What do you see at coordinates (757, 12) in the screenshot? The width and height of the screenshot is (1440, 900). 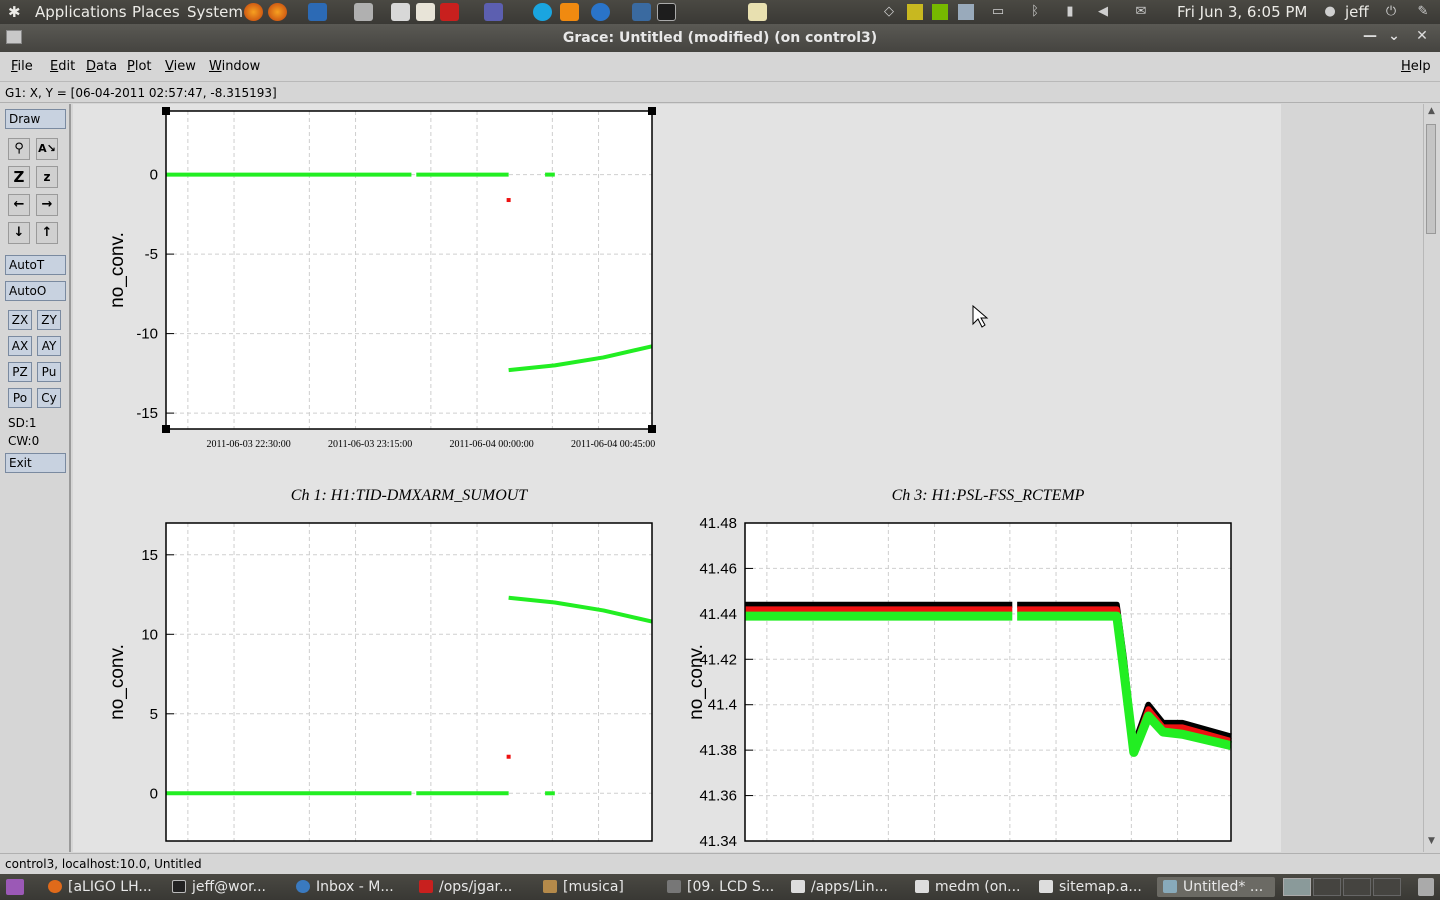 I see `note-icon` at bounding box center [757, 12].